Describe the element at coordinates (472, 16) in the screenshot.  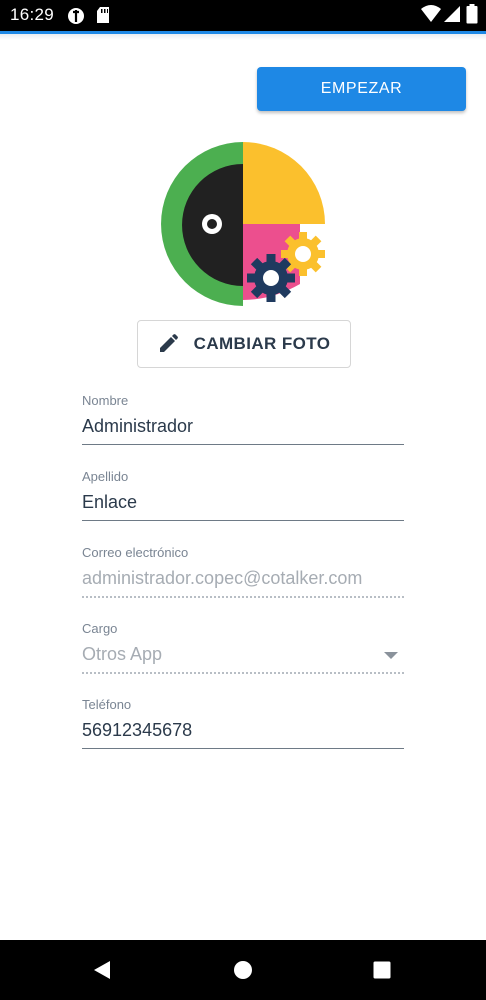
I see `battery-icon` at that location.